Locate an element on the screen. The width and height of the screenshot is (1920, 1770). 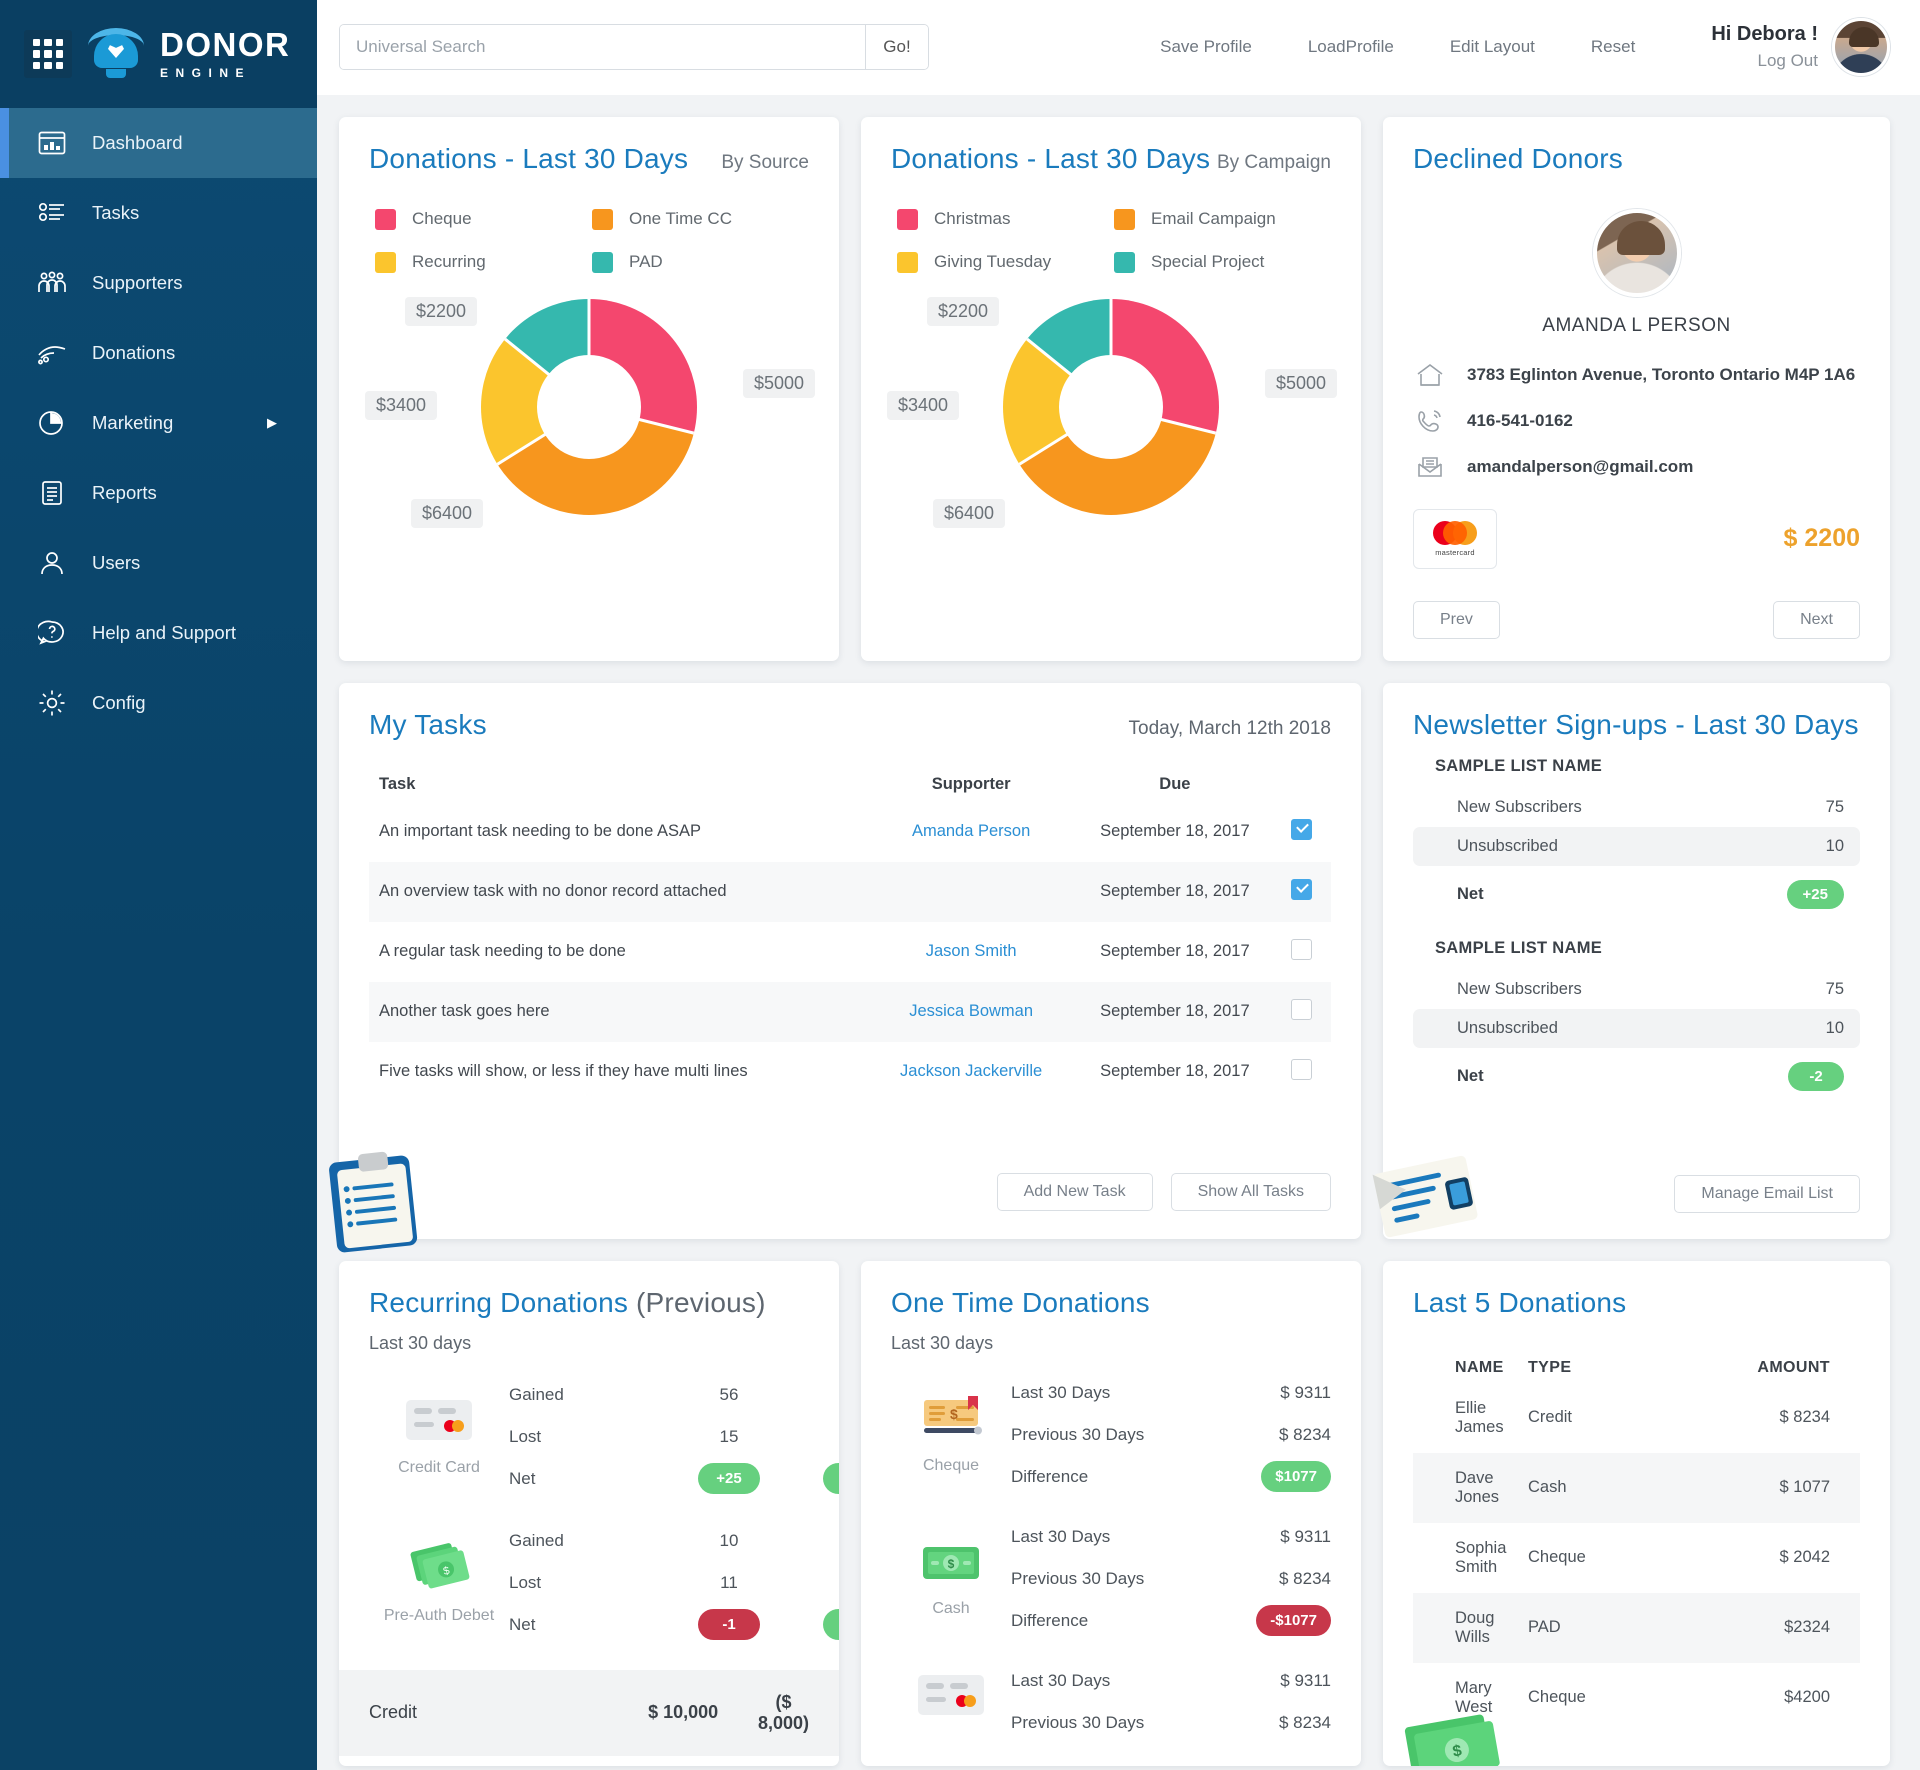
legend-item: Giving Tuesday is located at coordinates (1005, 262).